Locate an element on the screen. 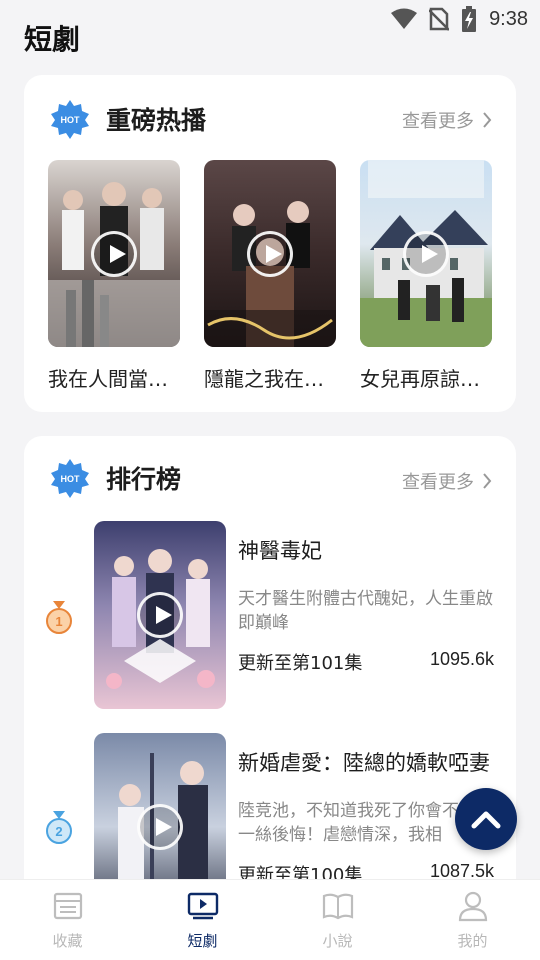  status-time: 9:38 is located at coordinates (508, 18).